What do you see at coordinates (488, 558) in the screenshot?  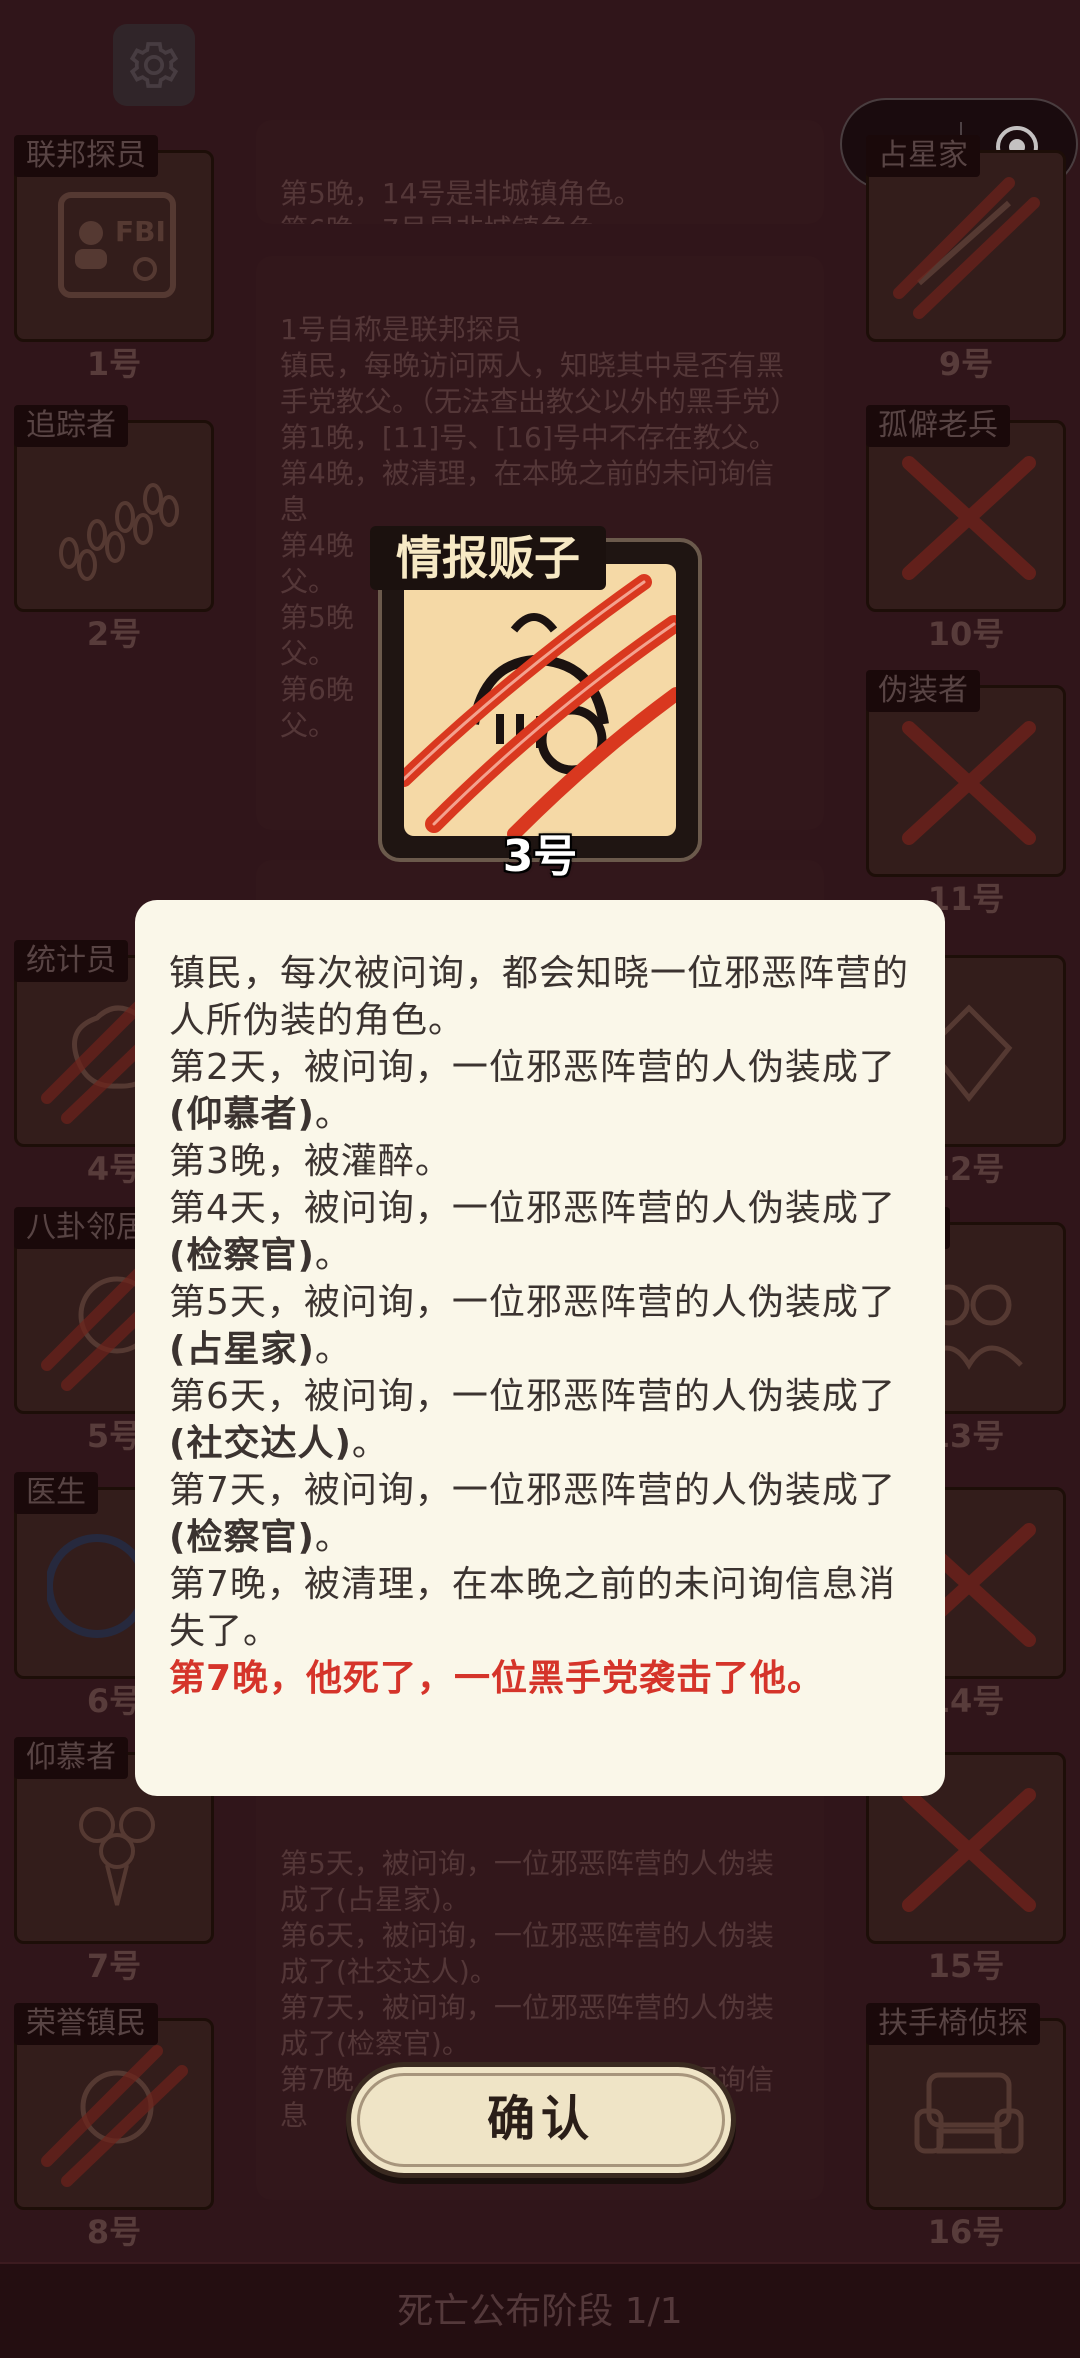 I see `role-title: 情报贩子` at bounding box center [488, 558].